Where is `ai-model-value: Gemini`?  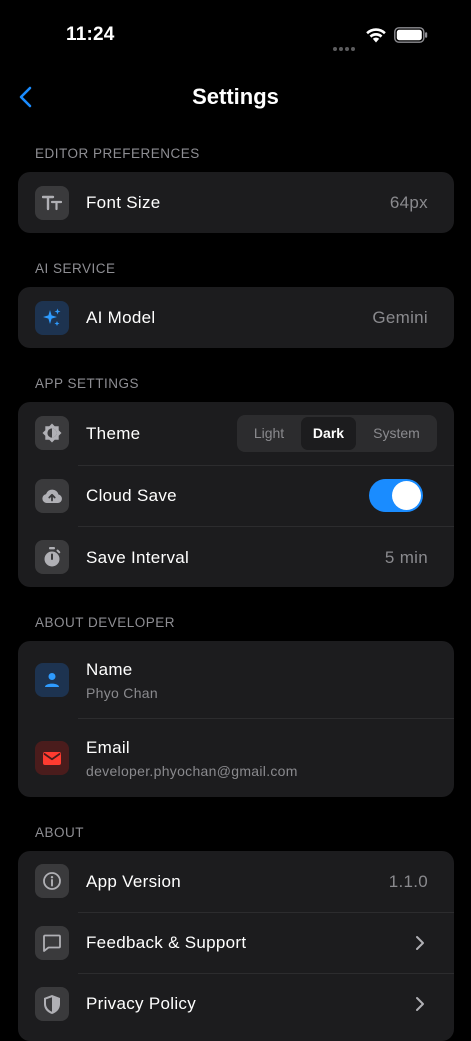
ai-model-value: Gemini is located at coordinates (400, 317).